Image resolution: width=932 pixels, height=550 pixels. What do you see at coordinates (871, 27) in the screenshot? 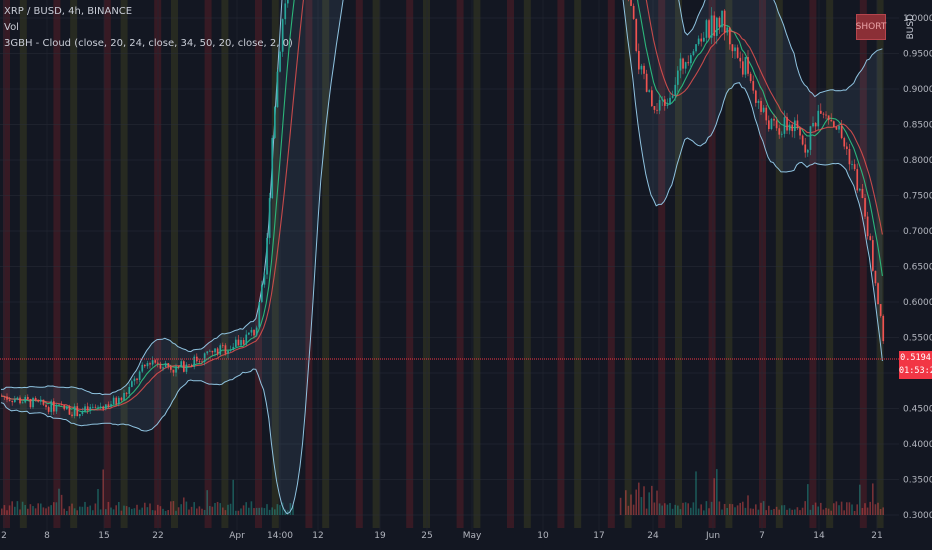
I see `short-signal-badge: SHORT` at bounding box center [871, 27].